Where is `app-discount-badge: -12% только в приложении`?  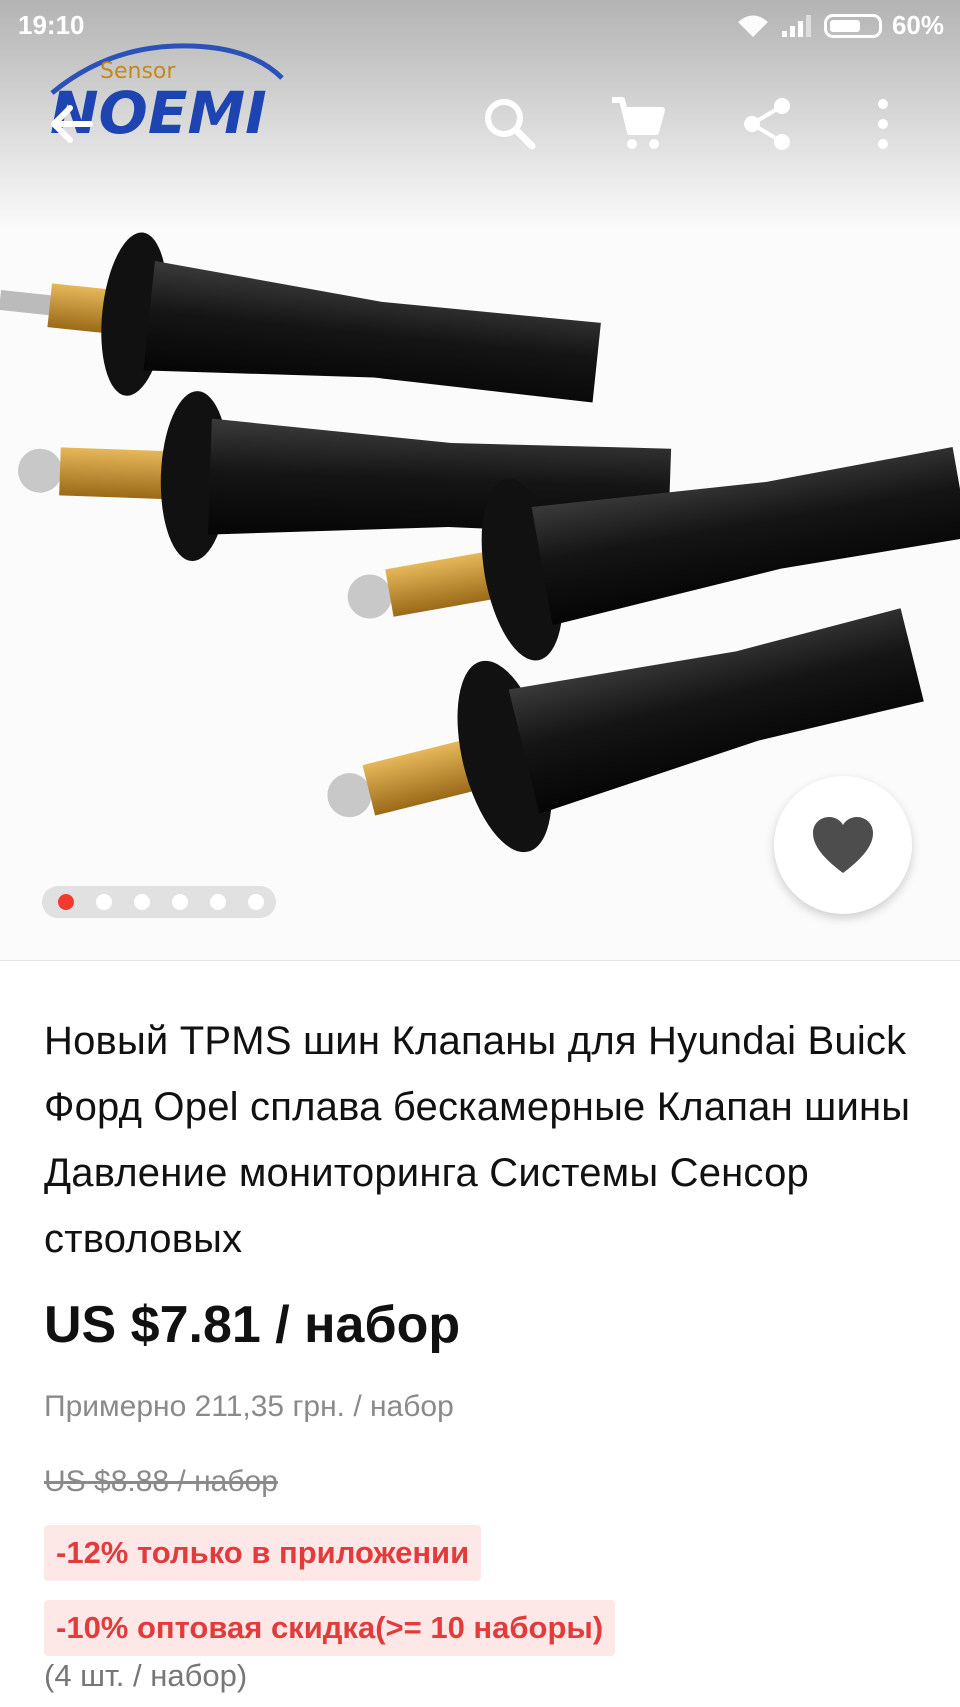 app-discount-badge: -12% только в приложении is located at coordinates (263, 1553).